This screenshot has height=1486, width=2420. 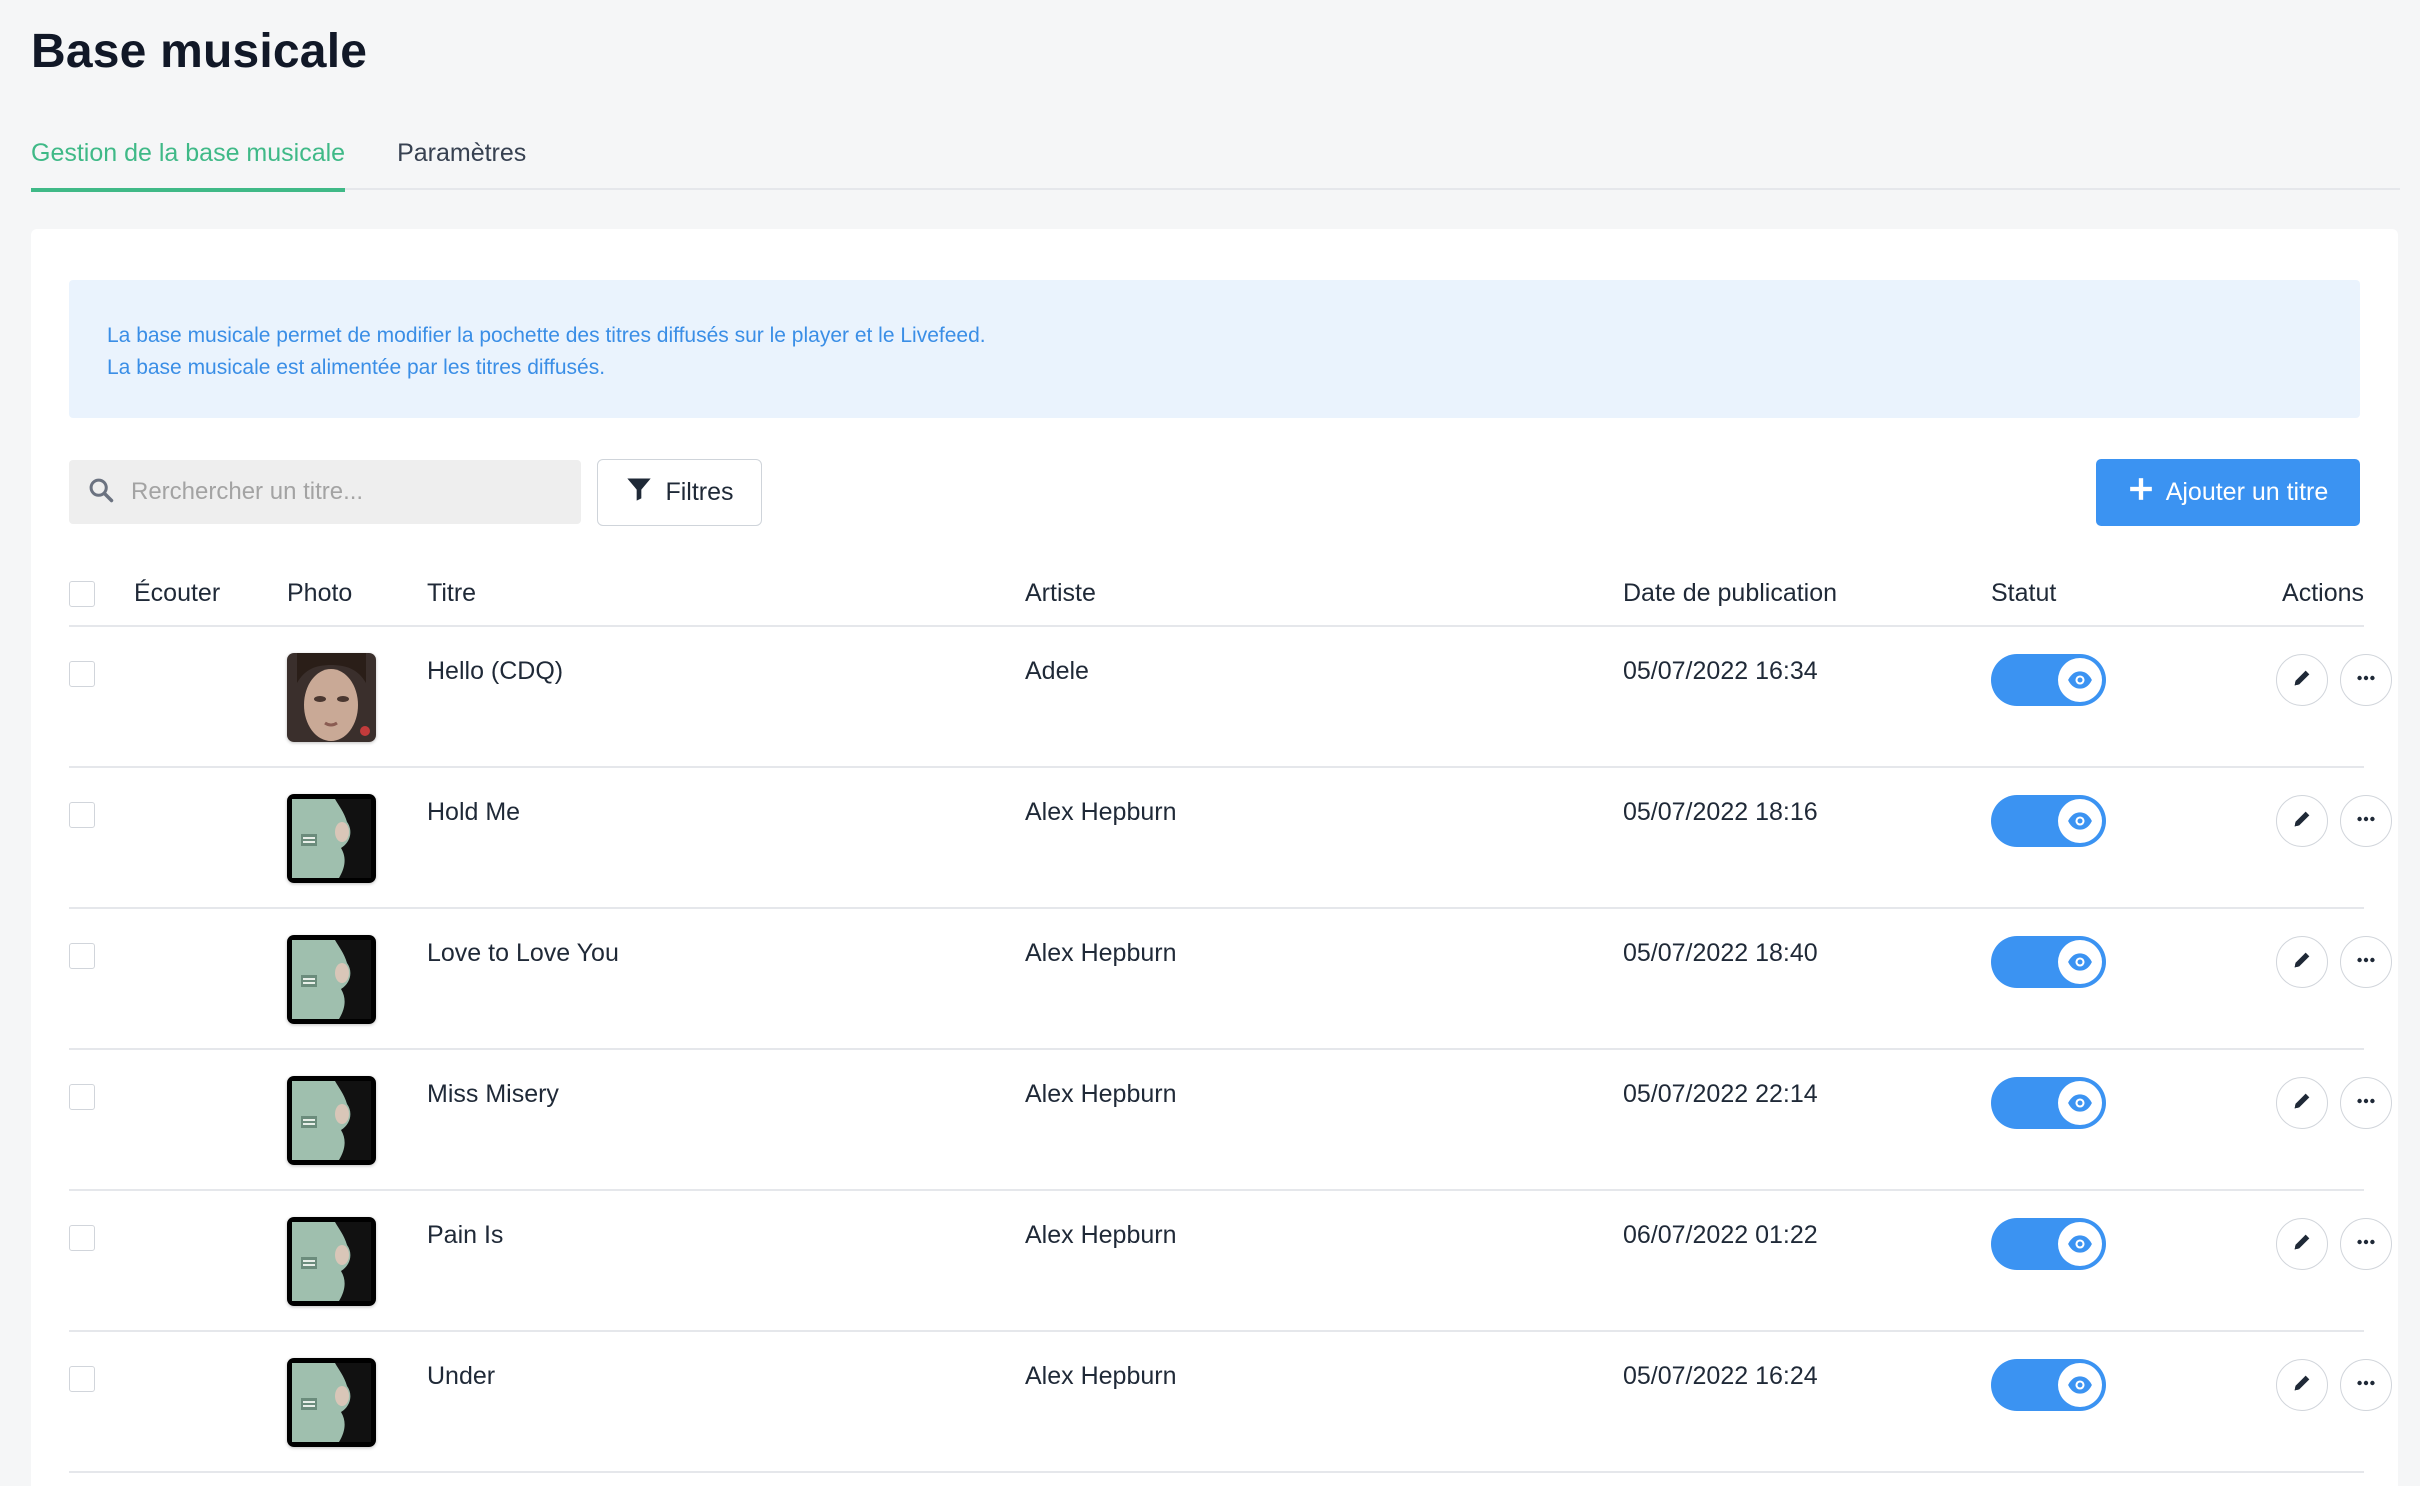 I want to click on col-actions: Actions, so click(x=2323, y=593).